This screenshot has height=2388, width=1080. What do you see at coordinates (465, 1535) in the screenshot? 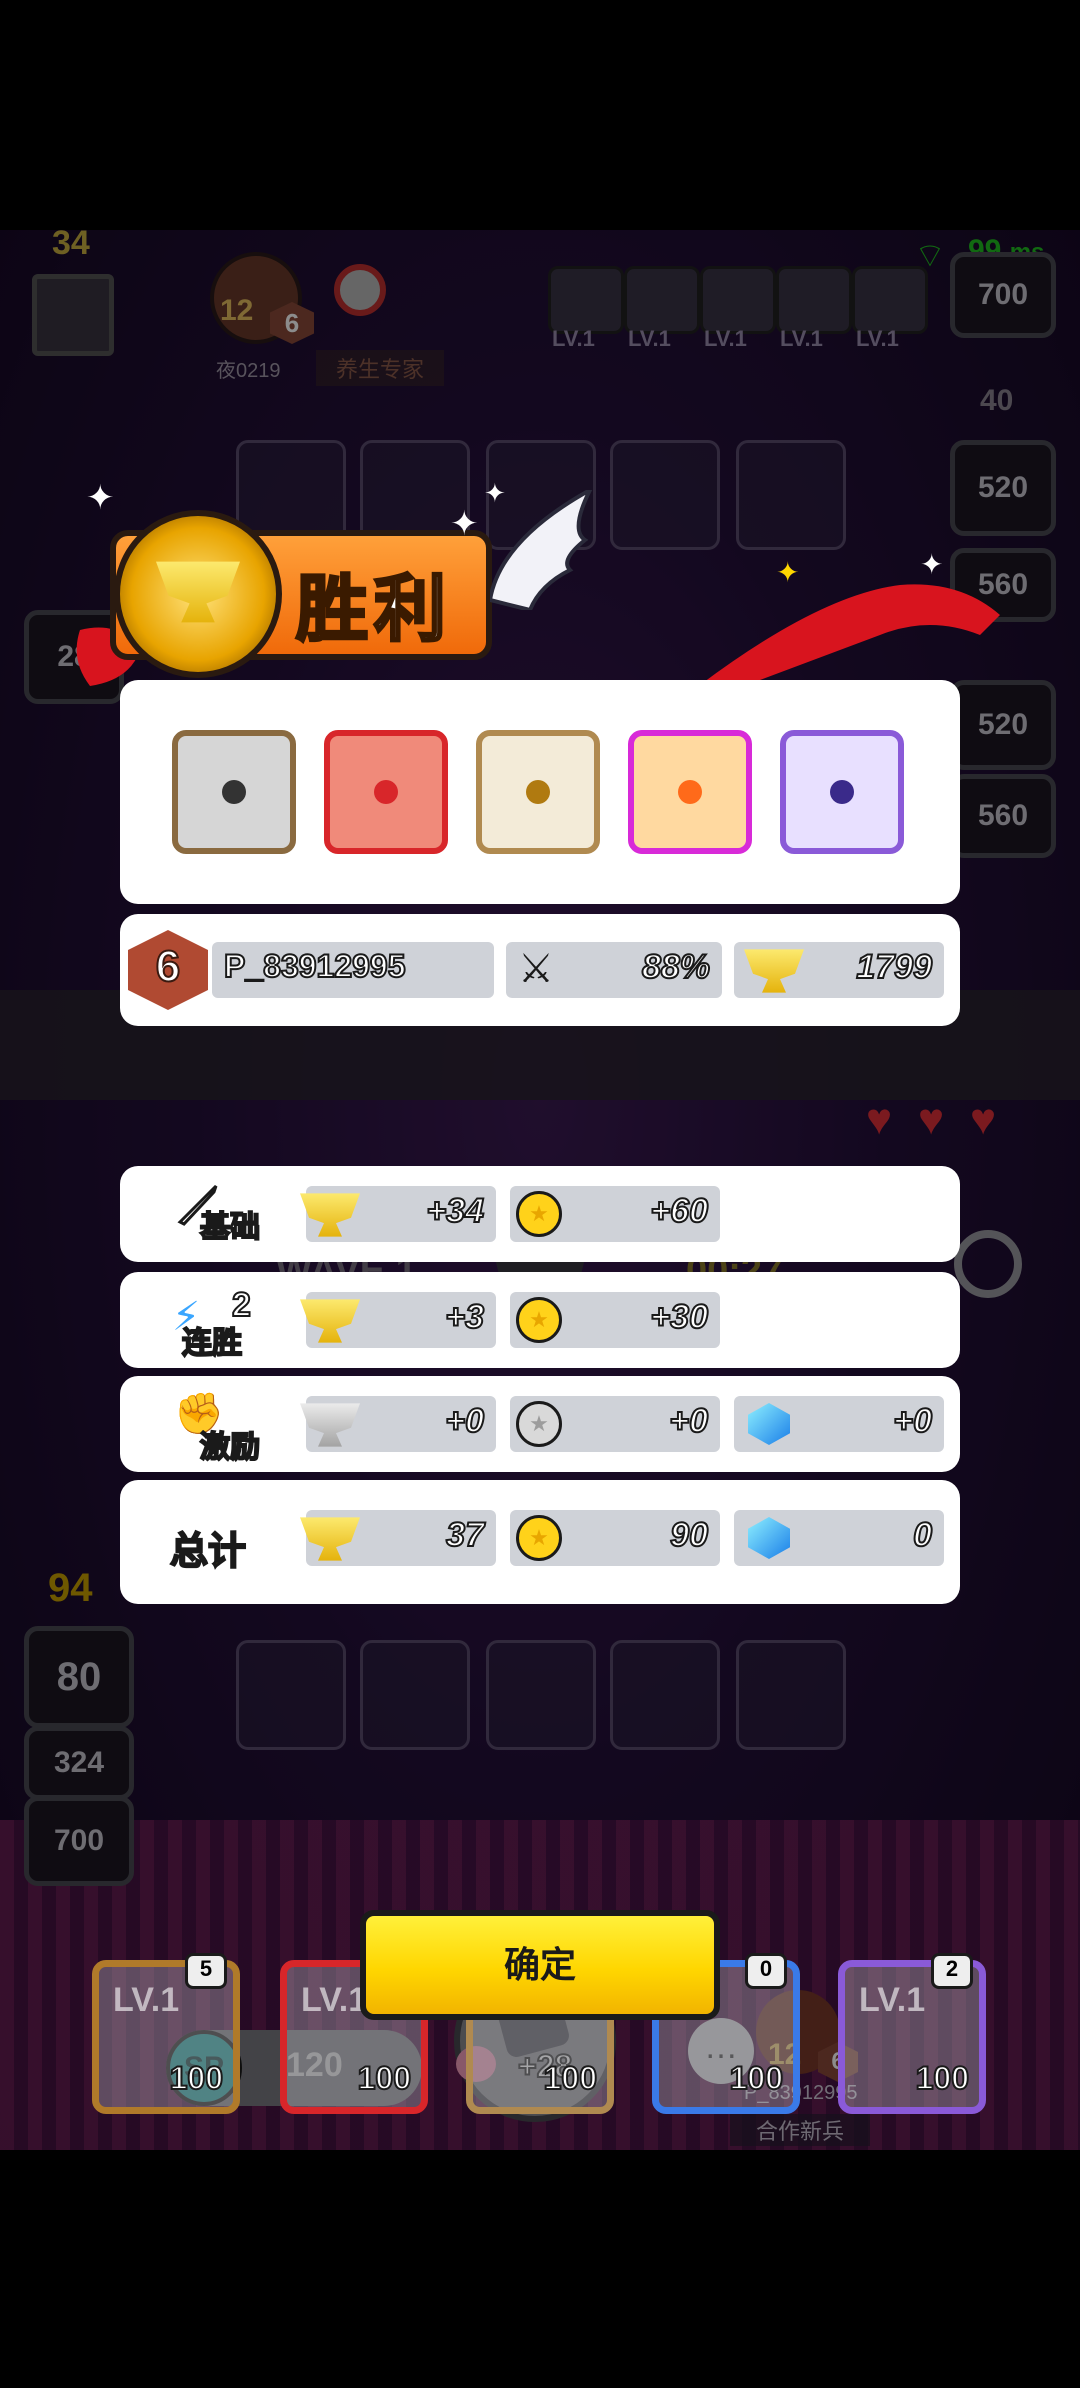
I see `trophy-total: 37` at bounding box center [465, 1535].